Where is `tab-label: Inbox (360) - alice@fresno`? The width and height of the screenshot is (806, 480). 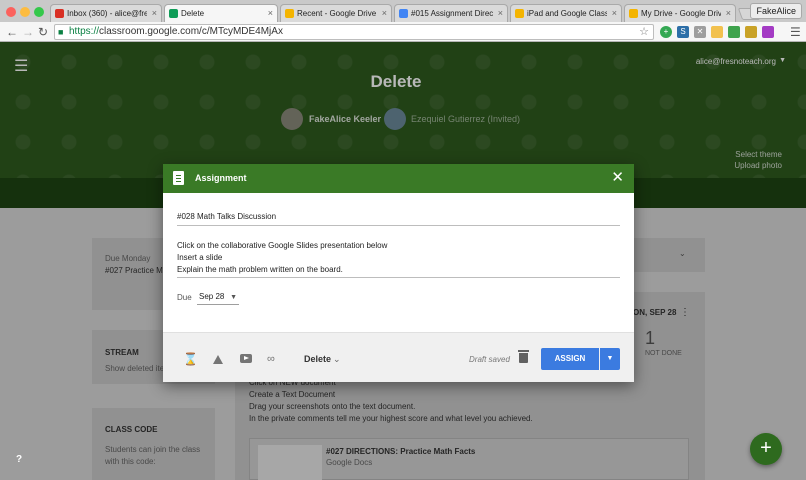 tab-label: Inbox (360) - alice@fresno is located at coordinates (107, 13).